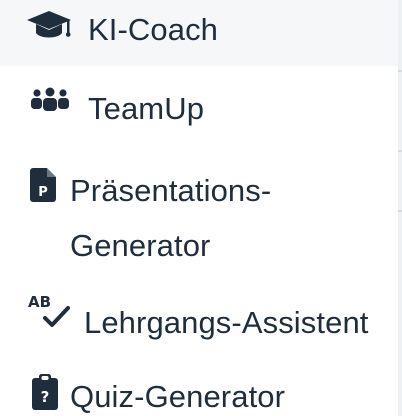  I want to click on scroll-edge, so click(400, 208).